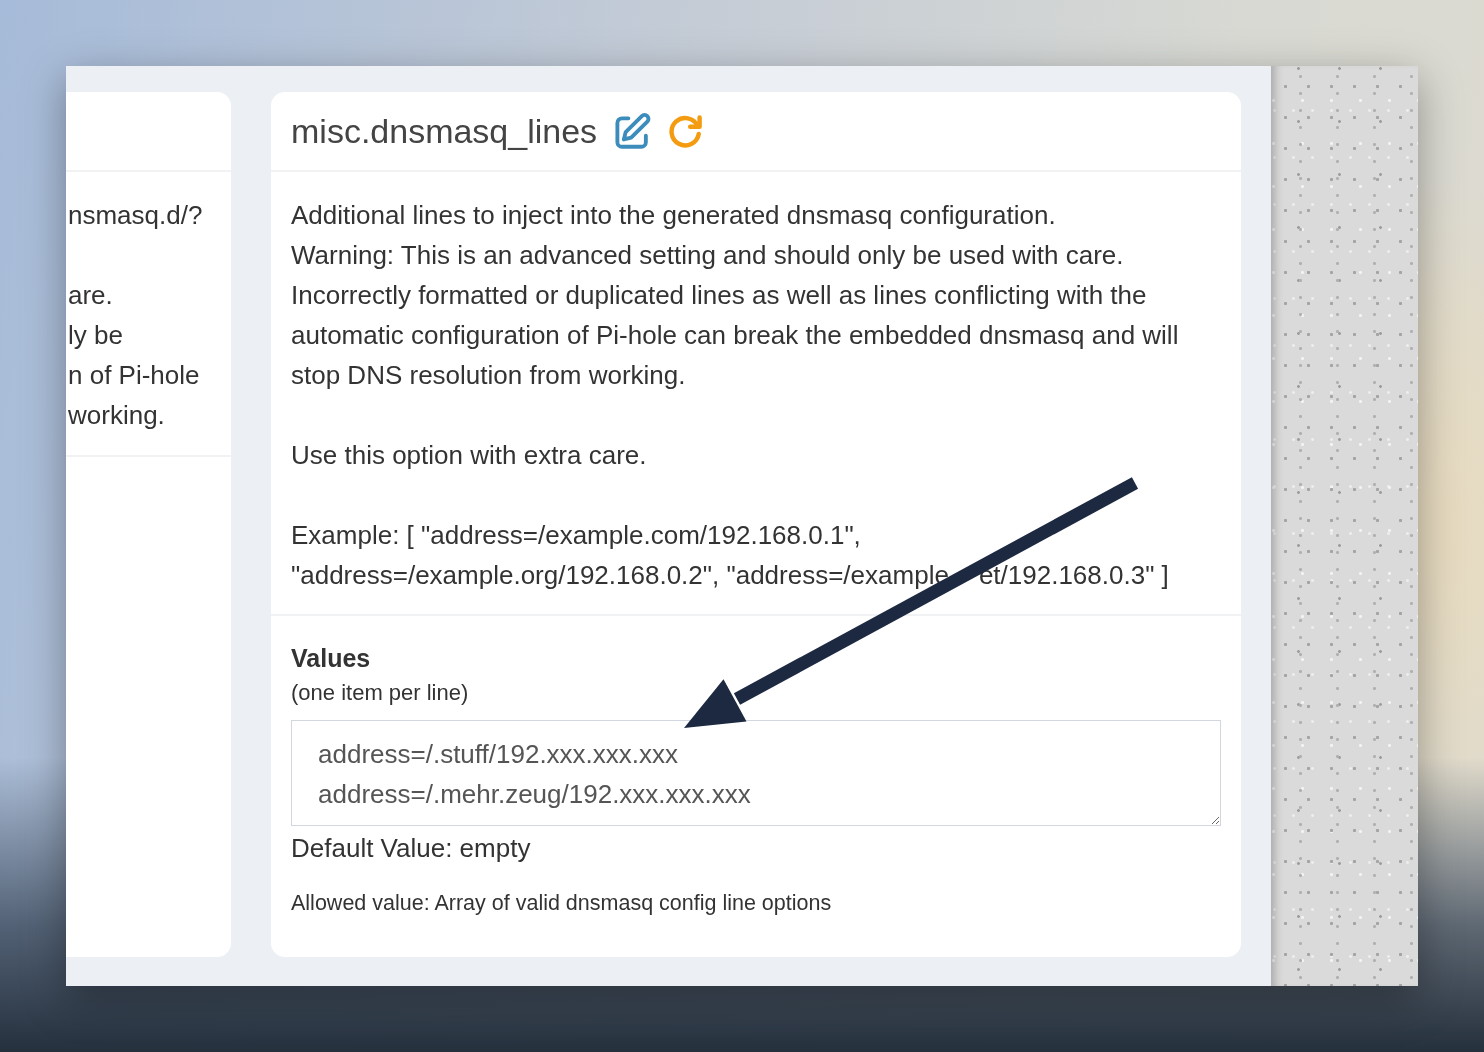 The width and height of the screenshot is (1484, 1052). I want to click on field-label: Values, so click(331, 658).